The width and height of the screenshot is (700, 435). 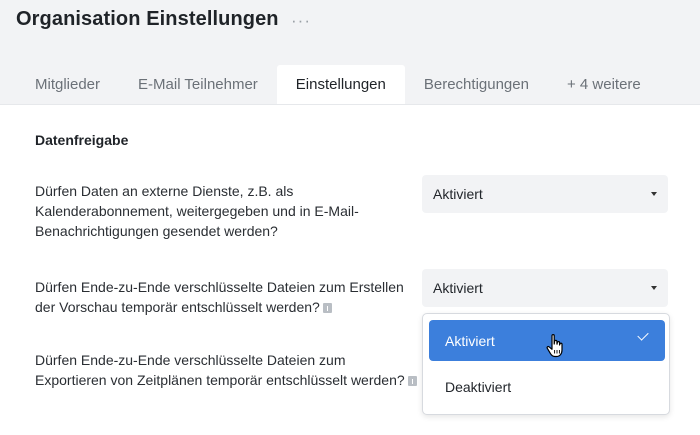 I want to click on setting-select-preview-decrypt: Aktiviert, so click(x=545, y=288).